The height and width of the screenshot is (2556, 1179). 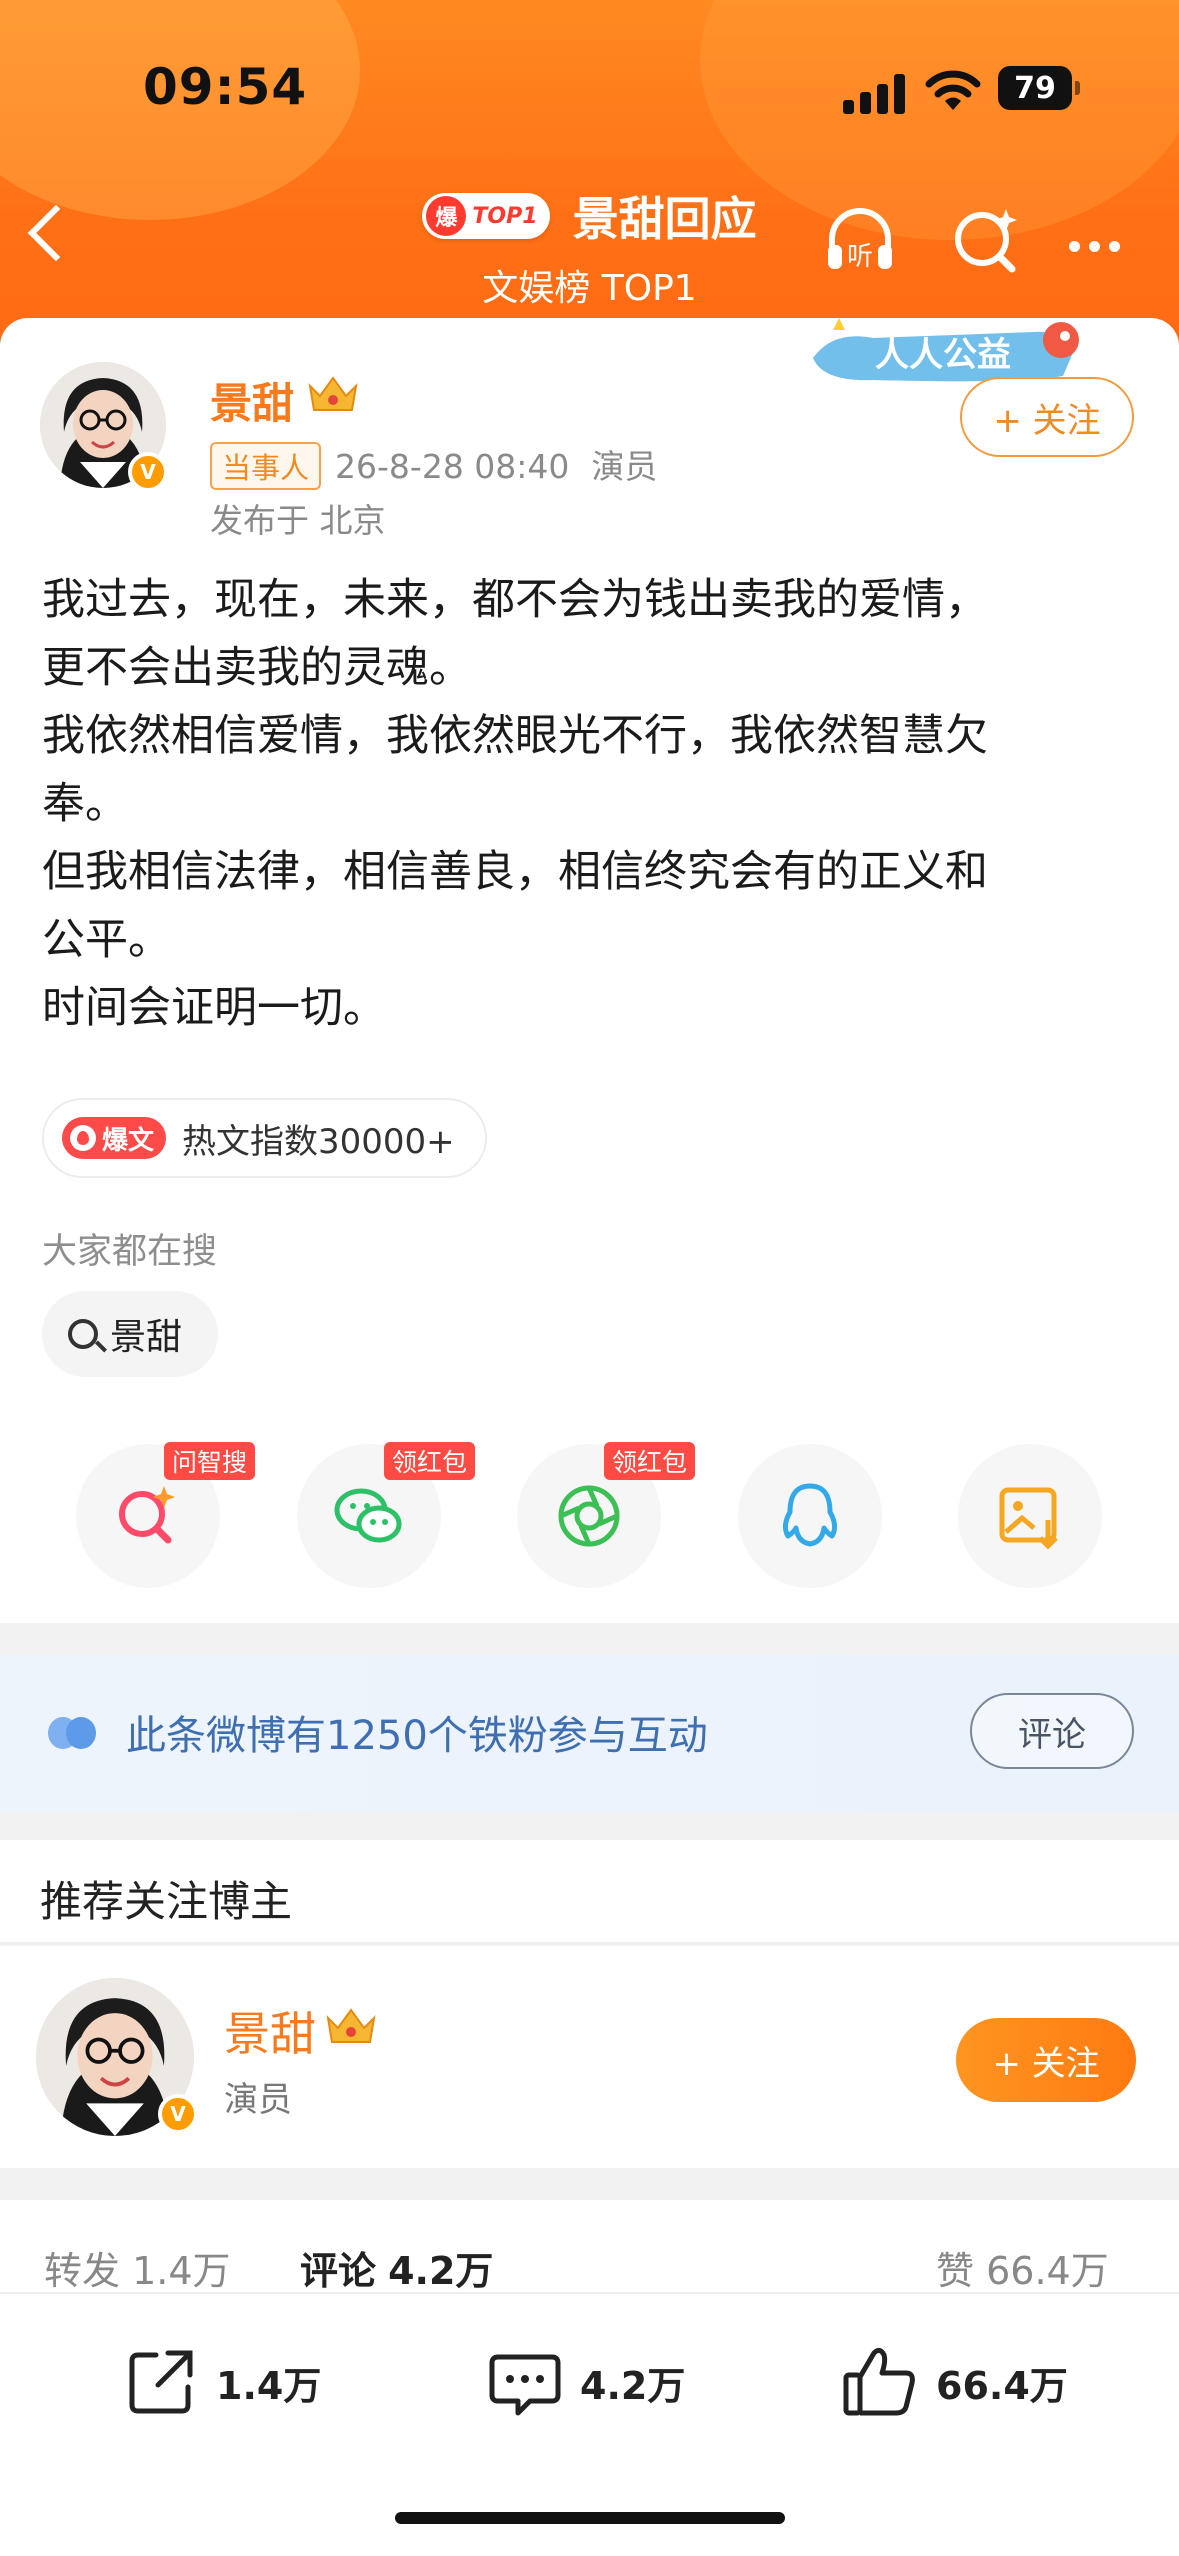 I want to click on share-tag: 问智搜, so click(x=210, y=1461).